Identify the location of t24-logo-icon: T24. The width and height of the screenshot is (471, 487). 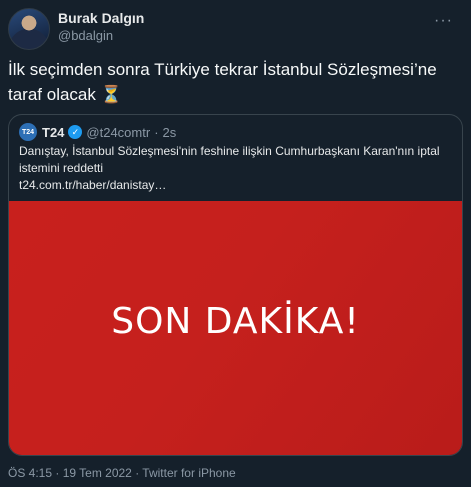
(28, 132).